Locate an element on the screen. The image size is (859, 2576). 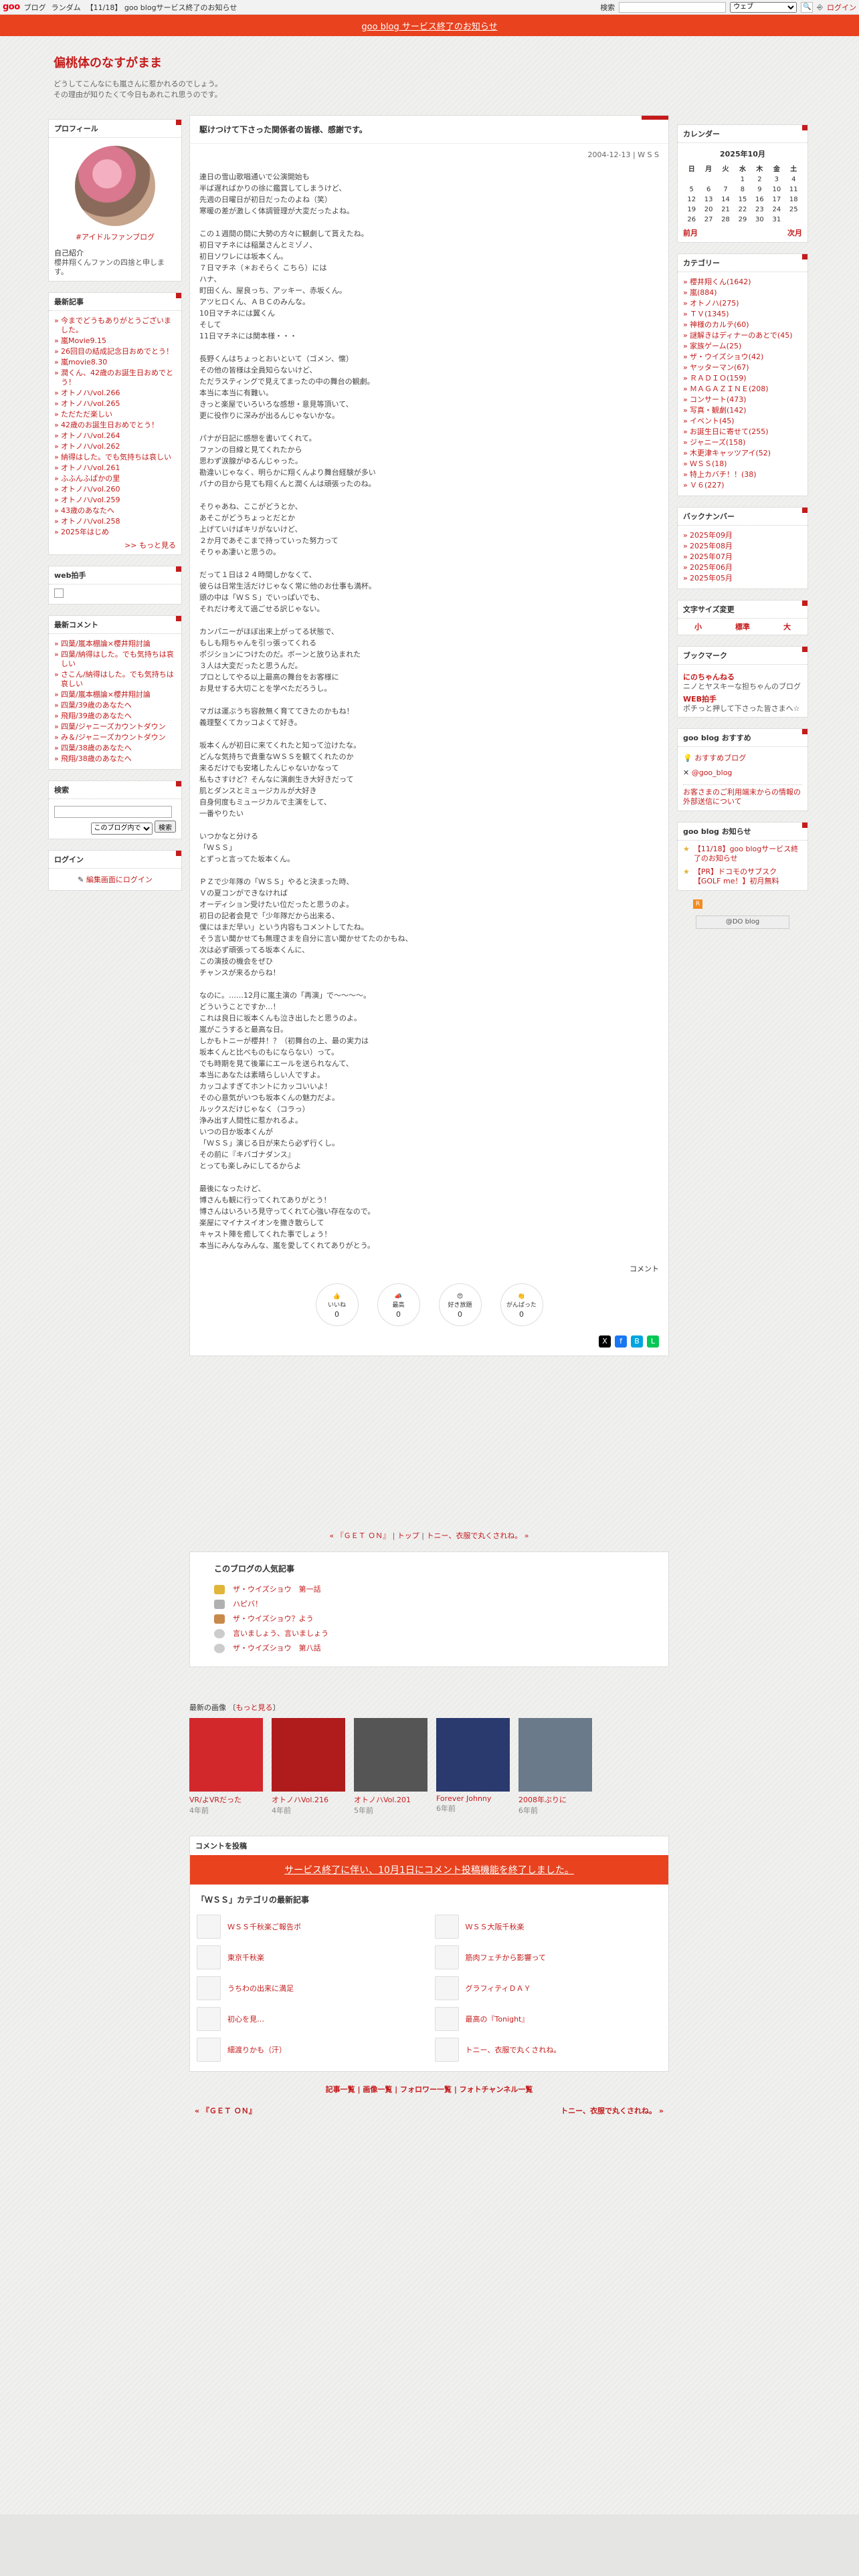
more-images-link: もっと見る is located at coordinates (254, 1707).